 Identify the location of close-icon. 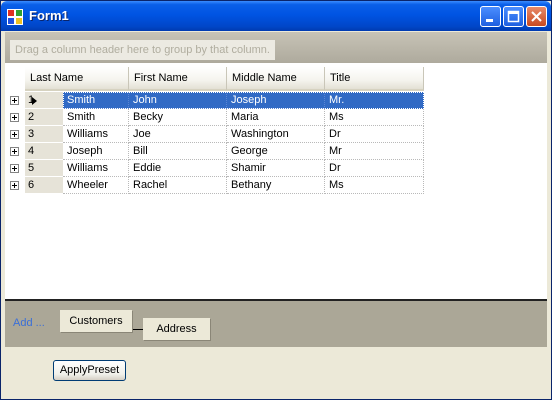
(536, 16).